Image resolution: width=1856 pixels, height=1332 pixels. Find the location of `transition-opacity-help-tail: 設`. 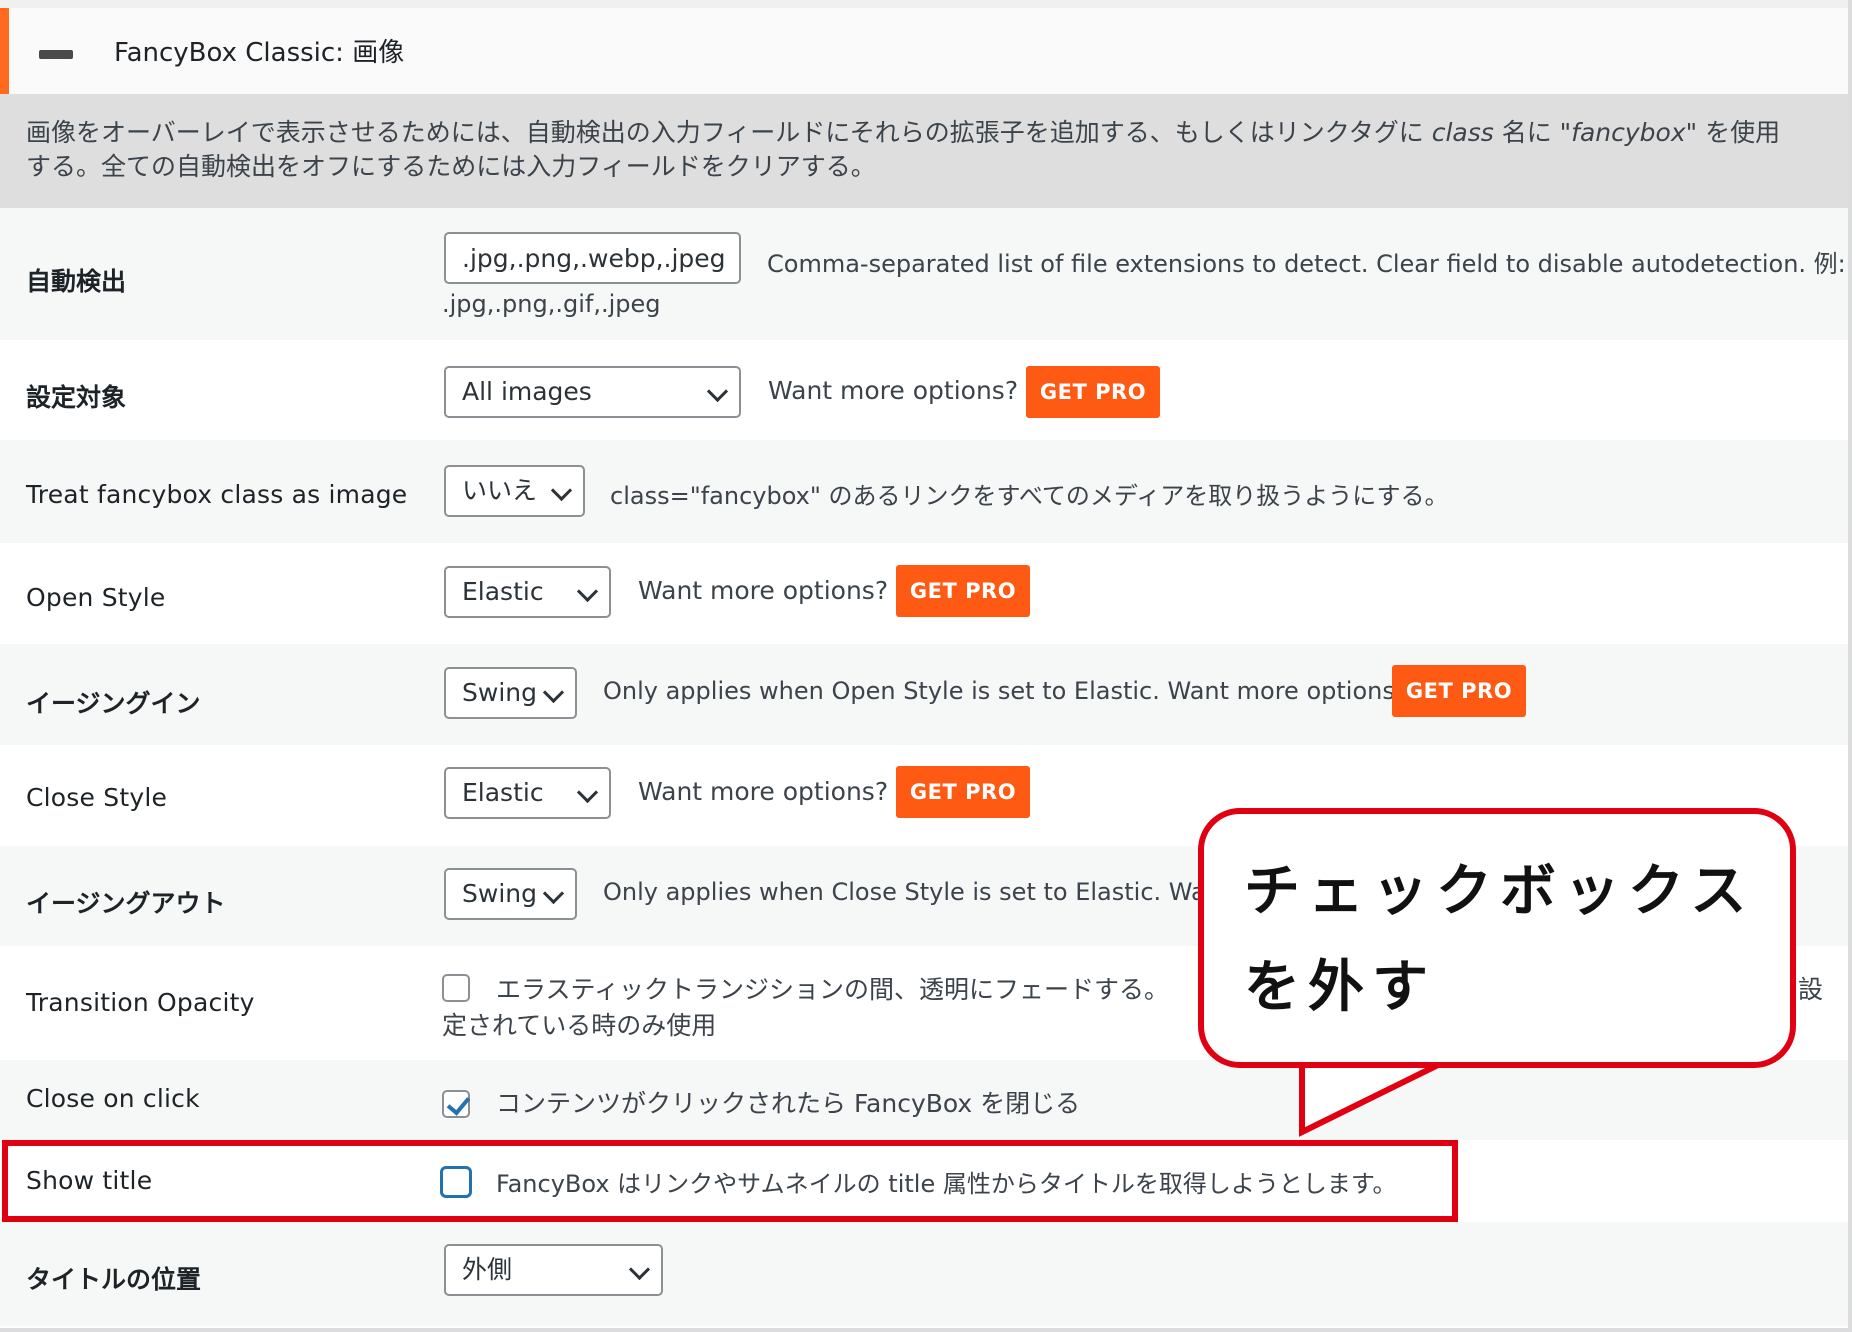

transition-opacity-help-tail: 設 is located at coordinates (1811, 989).